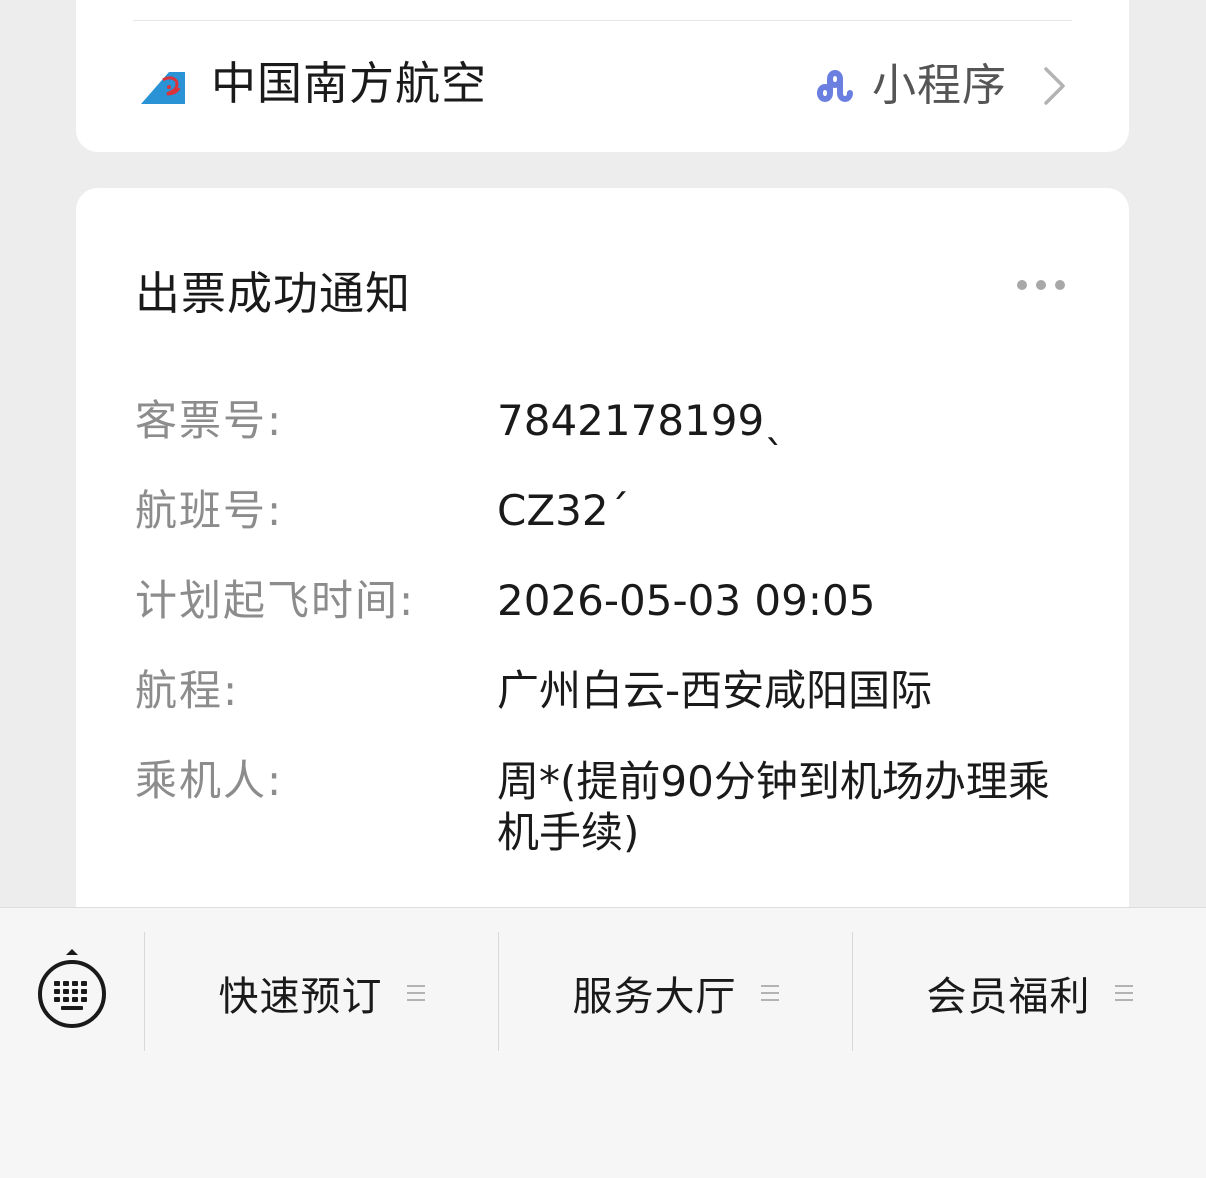 The width and height of the screenshot is (1206, 1178). What do you see at coordinates (686, 600) in the screenshot?
I see `field-value-departure-time: 2026-05-03 09:05` at bounding box center [686, 600].